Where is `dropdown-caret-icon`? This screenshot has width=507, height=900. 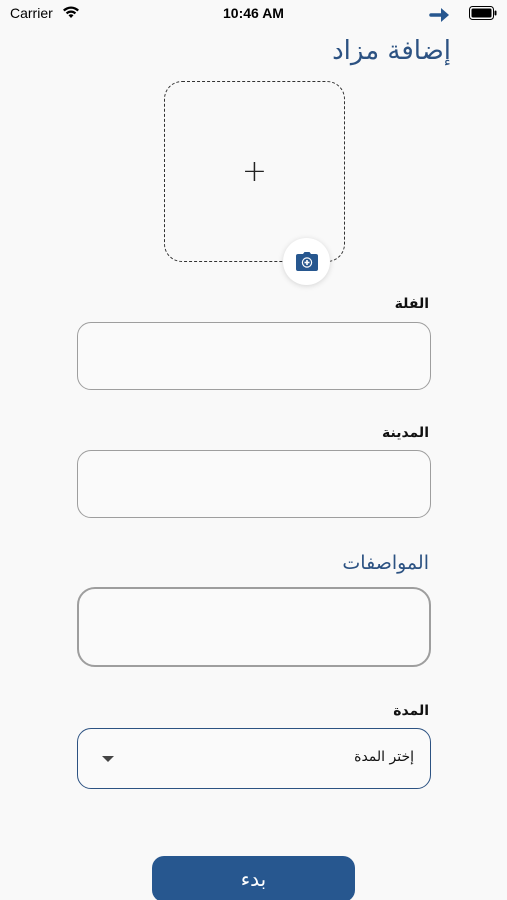
dropdown-caret-icon is located at coordinates (108, 759).